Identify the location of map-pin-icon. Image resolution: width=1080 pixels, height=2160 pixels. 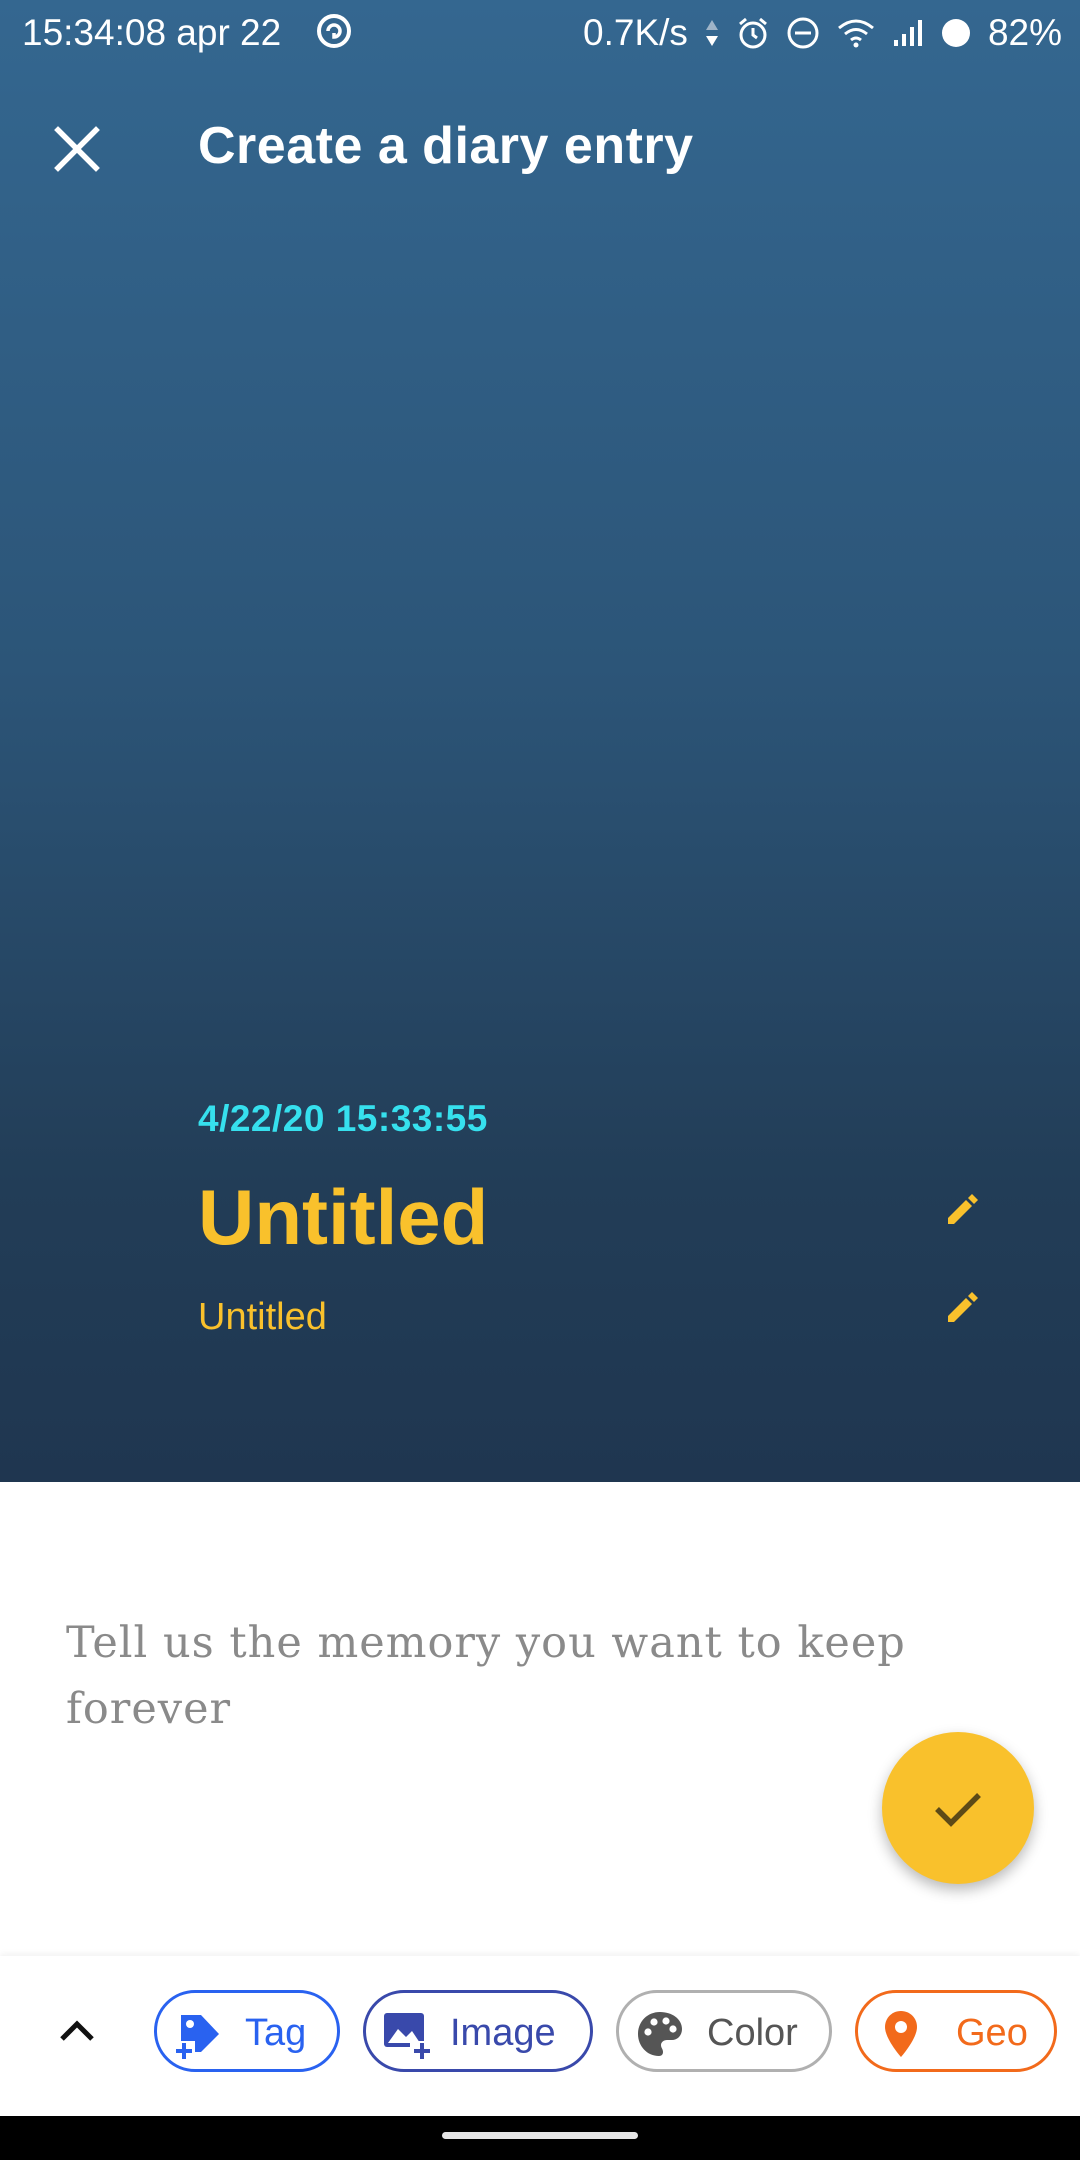
(901, 2034).